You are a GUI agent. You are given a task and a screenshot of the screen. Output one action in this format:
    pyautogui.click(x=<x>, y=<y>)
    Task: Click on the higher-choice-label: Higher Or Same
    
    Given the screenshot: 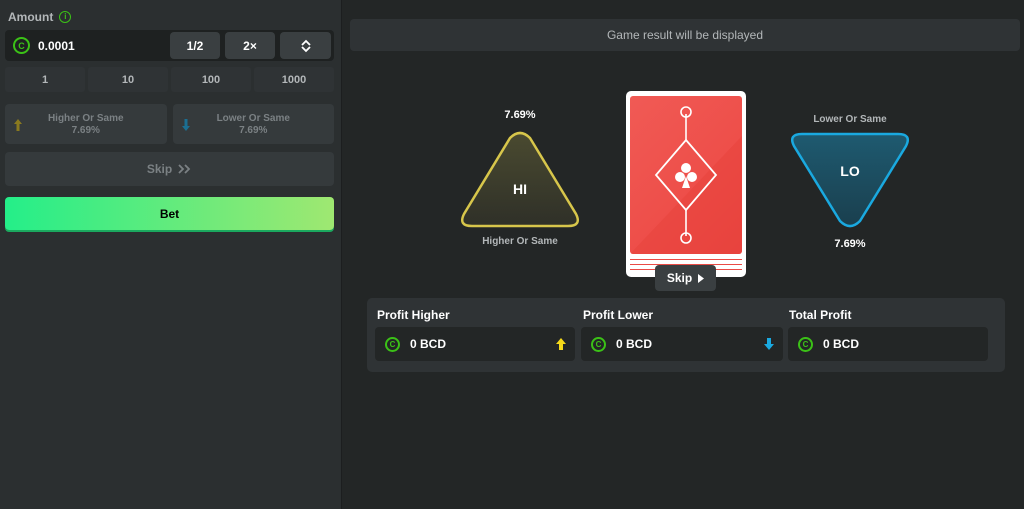 What is the action you would take?
    pyautogui.click(x=85, y=118)
    